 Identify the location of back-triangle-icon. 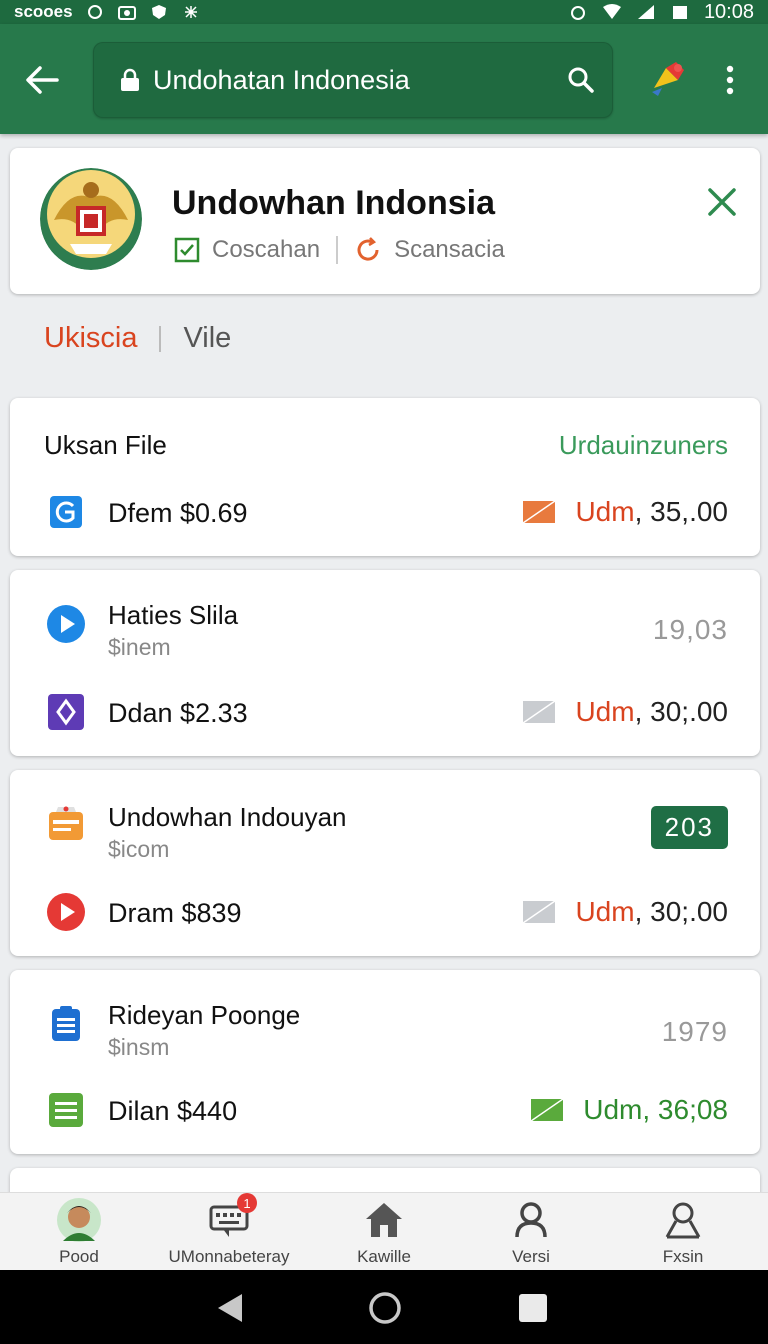
(230, 1308).